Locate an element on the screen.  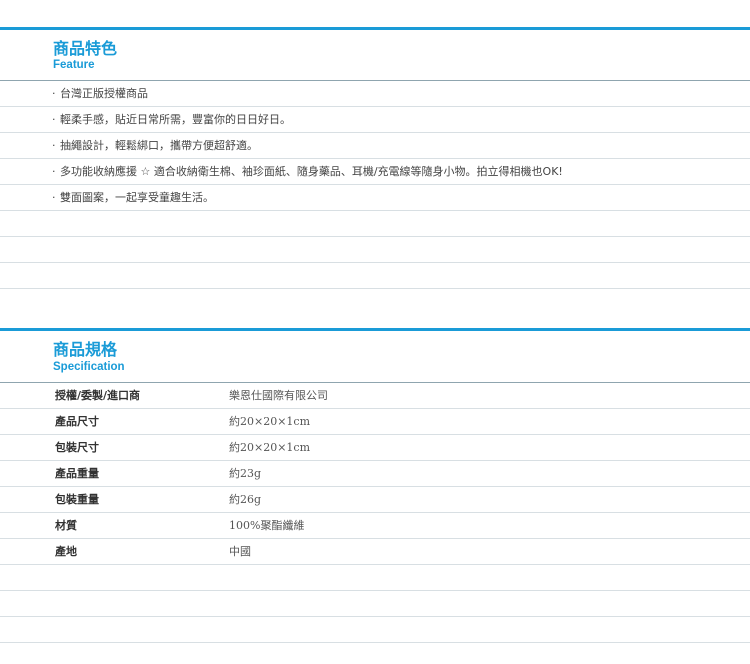
feature-title: 商品特色 is located at coordinates (85, 48).